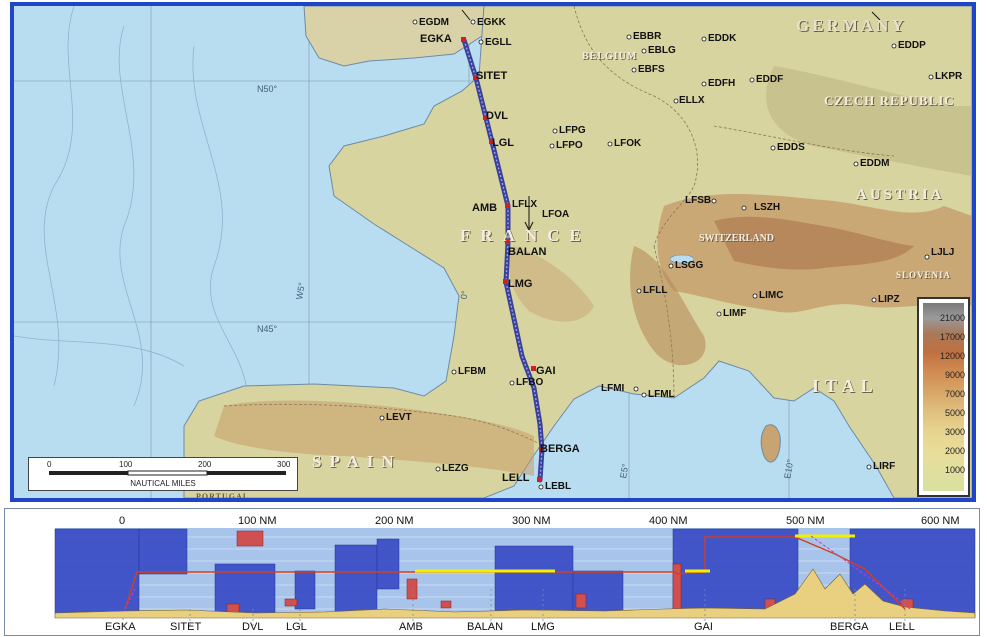  What do you see at coordinates (546, 371) in the screenshot?
I see `waypoint-label: GAI` at bounding box center [546, 371].